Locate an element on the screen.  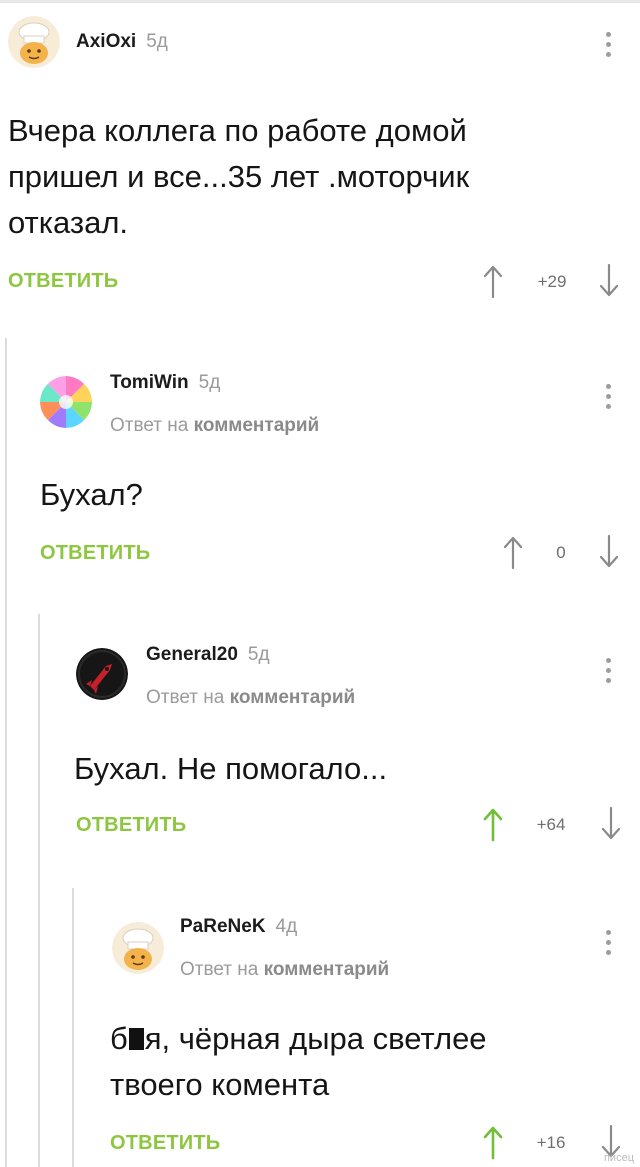
rocket-avatar-icon is located at coordinates (102, 674).